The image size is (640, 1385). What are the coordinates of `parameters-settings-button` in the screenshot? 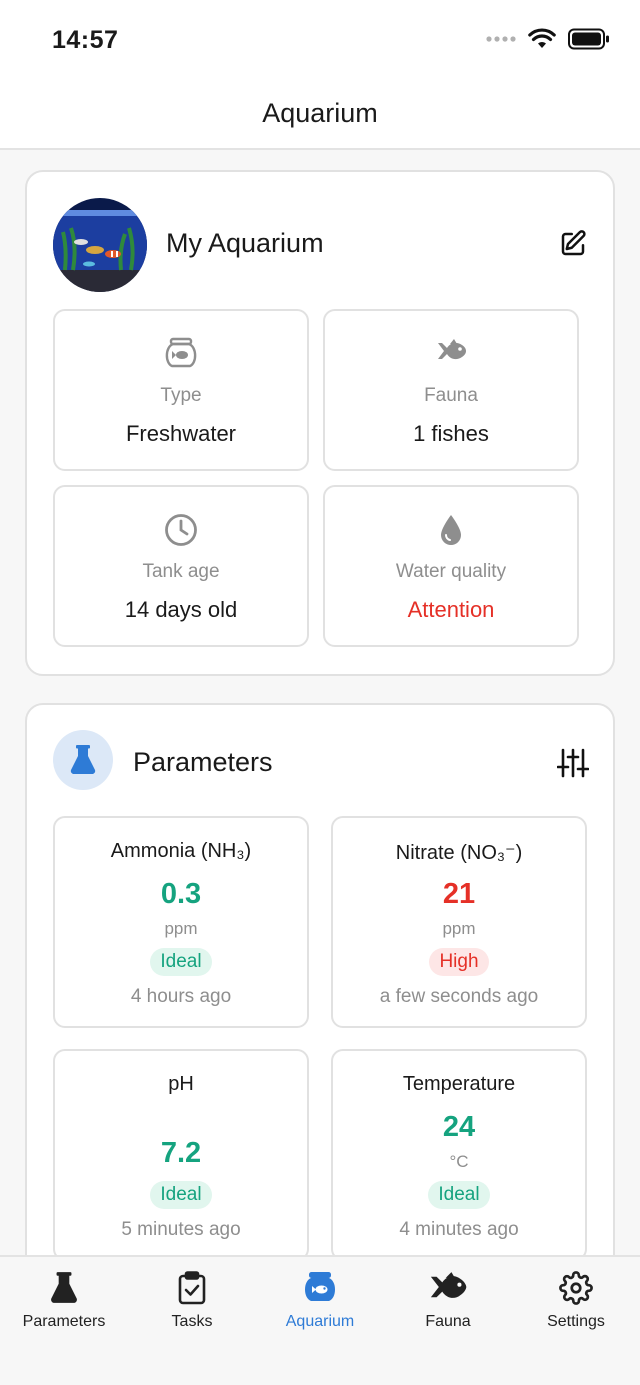 It's located at (573, 763).